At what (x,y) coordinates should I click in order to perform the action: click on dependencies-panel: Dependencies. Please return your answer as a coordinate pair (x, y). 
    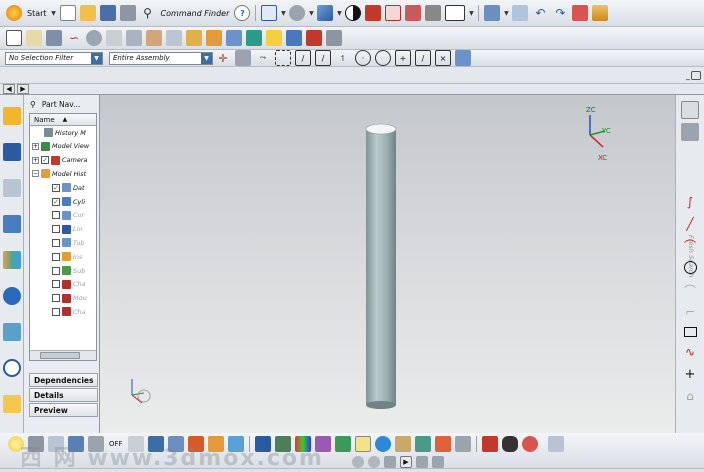
    Looking at the image, I should click on (63, 380).